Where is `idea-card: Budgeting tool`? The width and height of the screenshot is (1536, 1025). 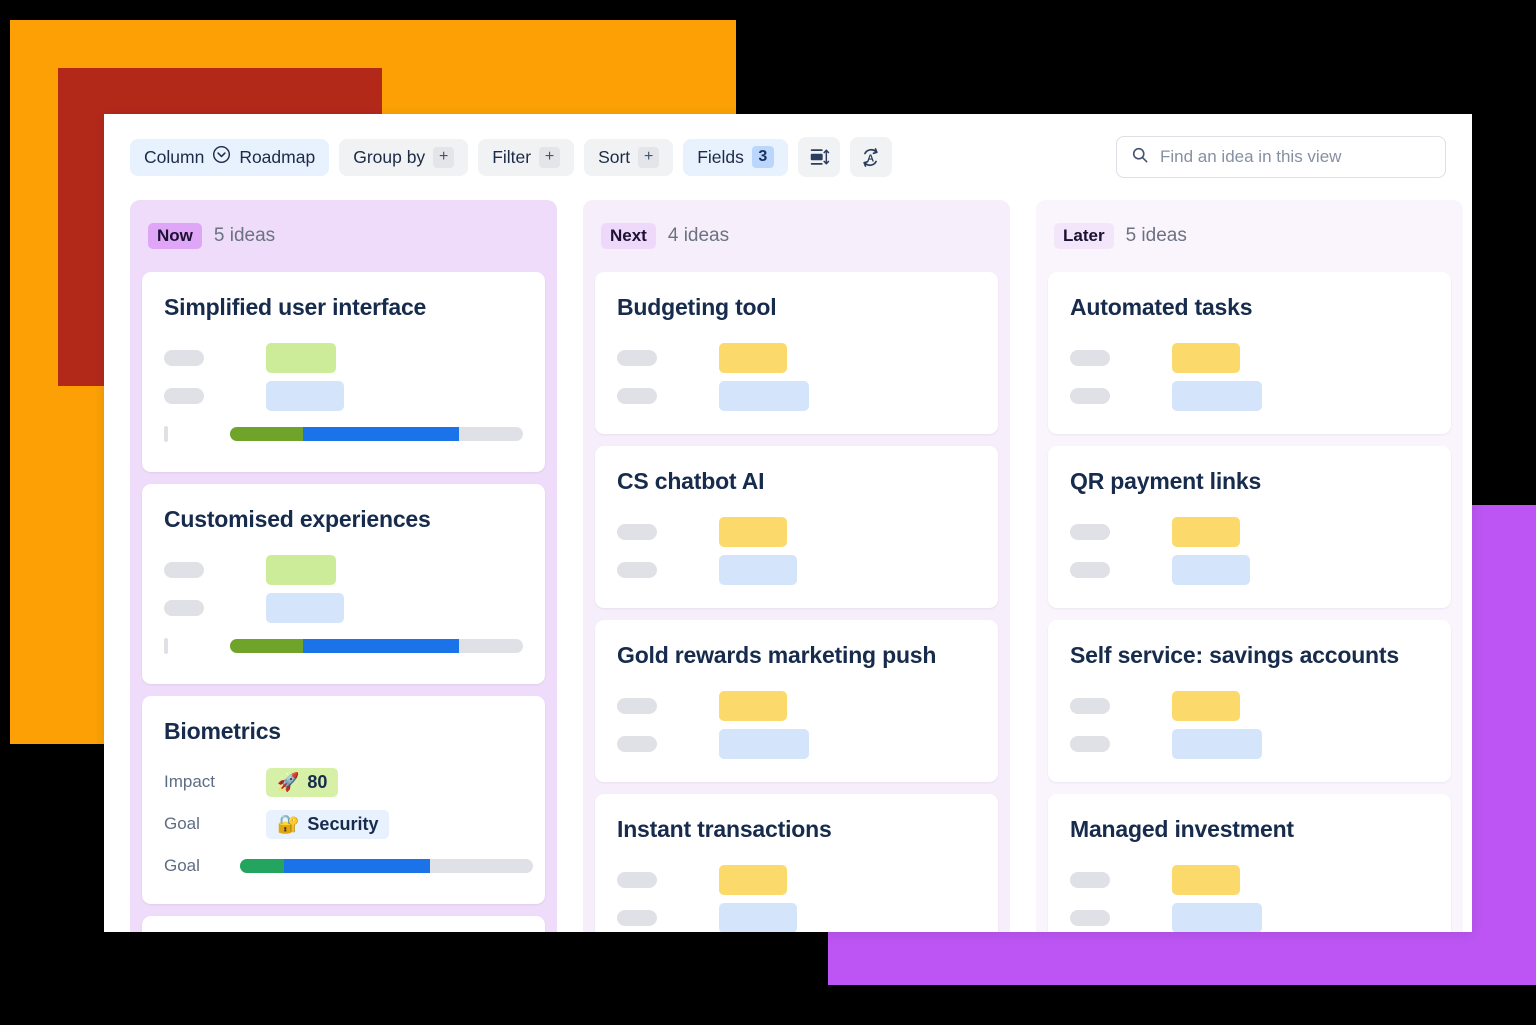 idea-card: Budgeting tool is located at coordinates (796, 353).